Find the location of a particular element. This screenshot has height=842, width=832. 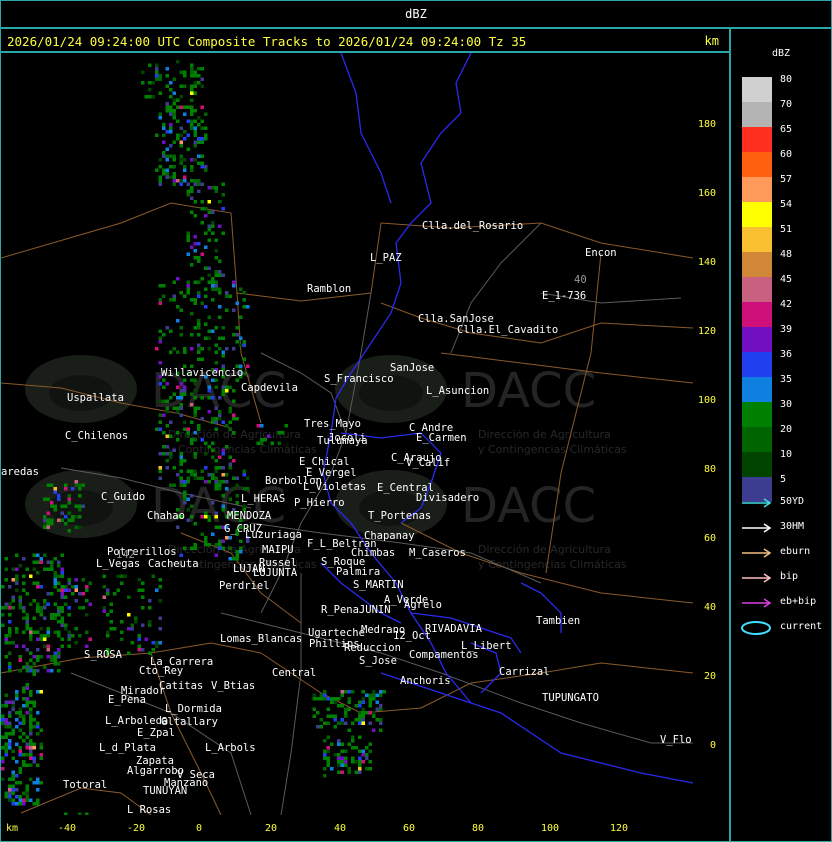

place-label: 12_Oct is located at coordinates (412, 636).